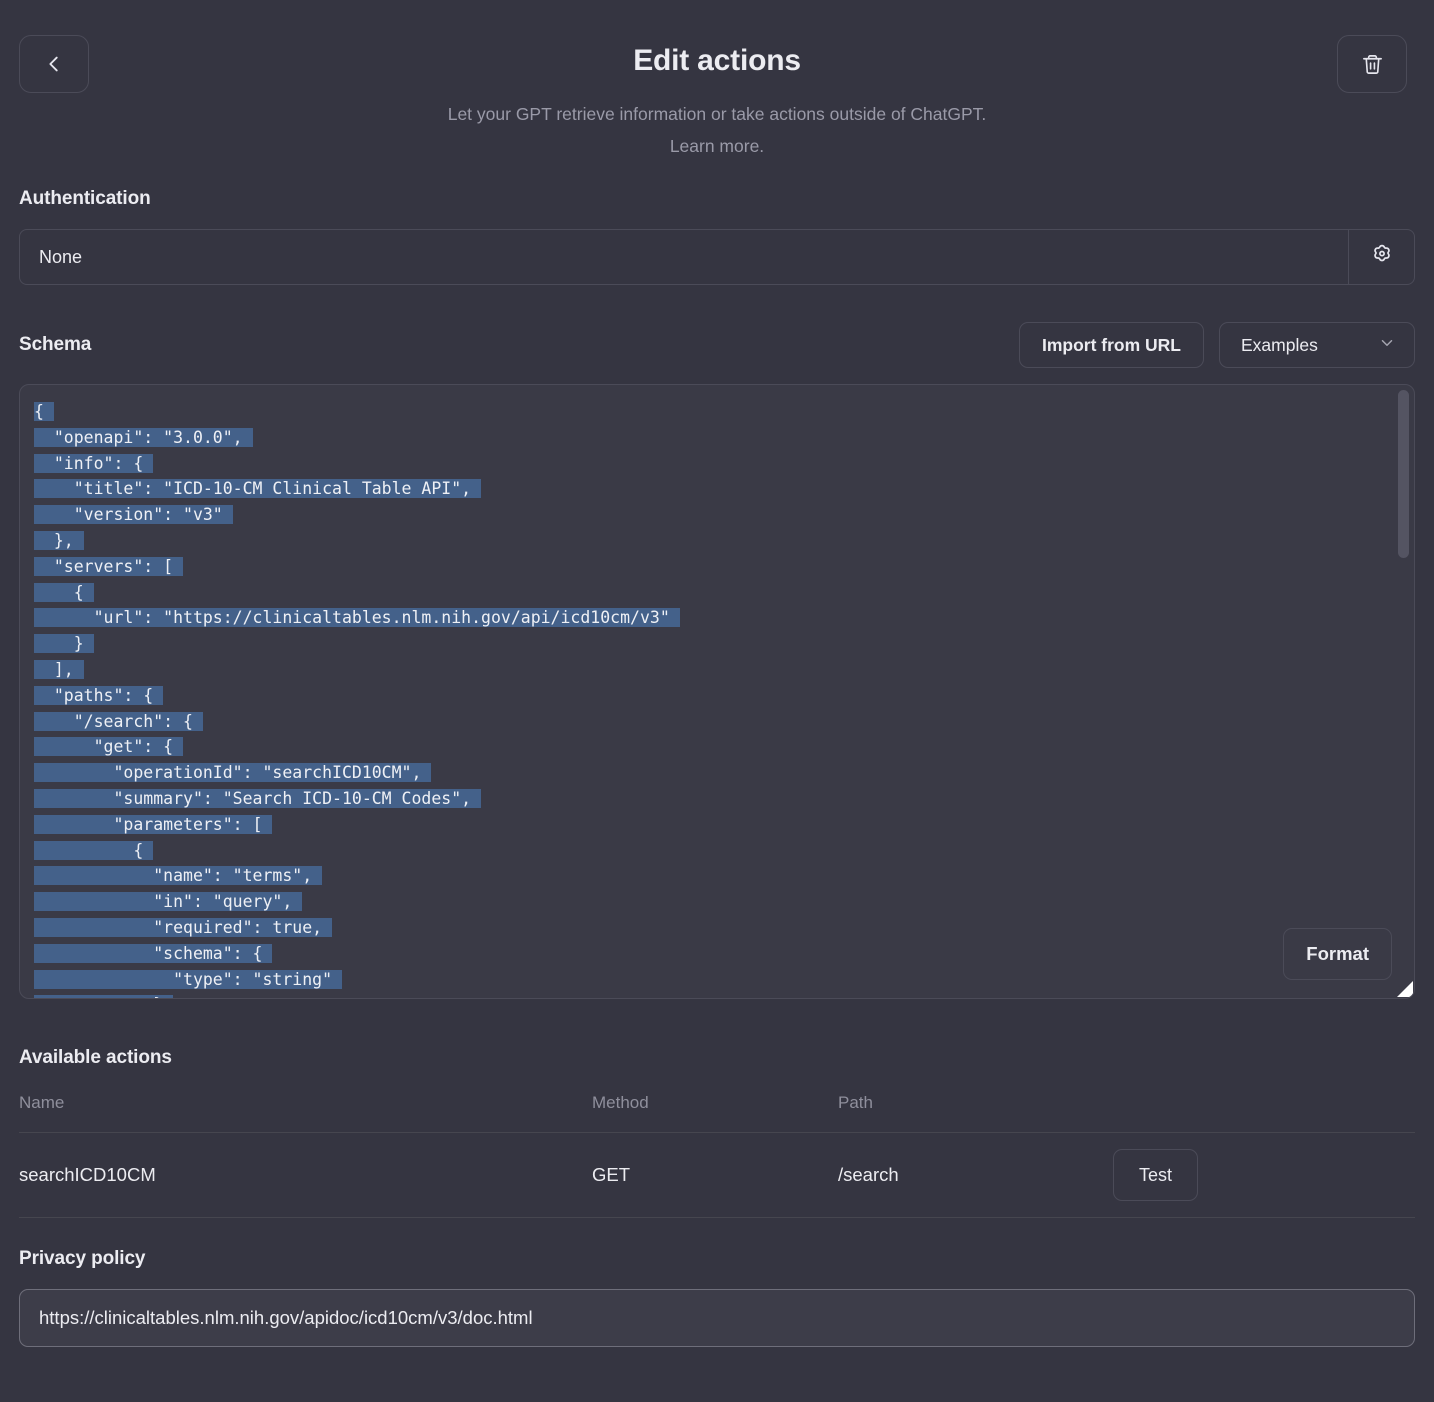  What do you see at coordinates (1337, 954) in the screenshot?
I see `format-button: Format` at bounding box center [1337, 954].